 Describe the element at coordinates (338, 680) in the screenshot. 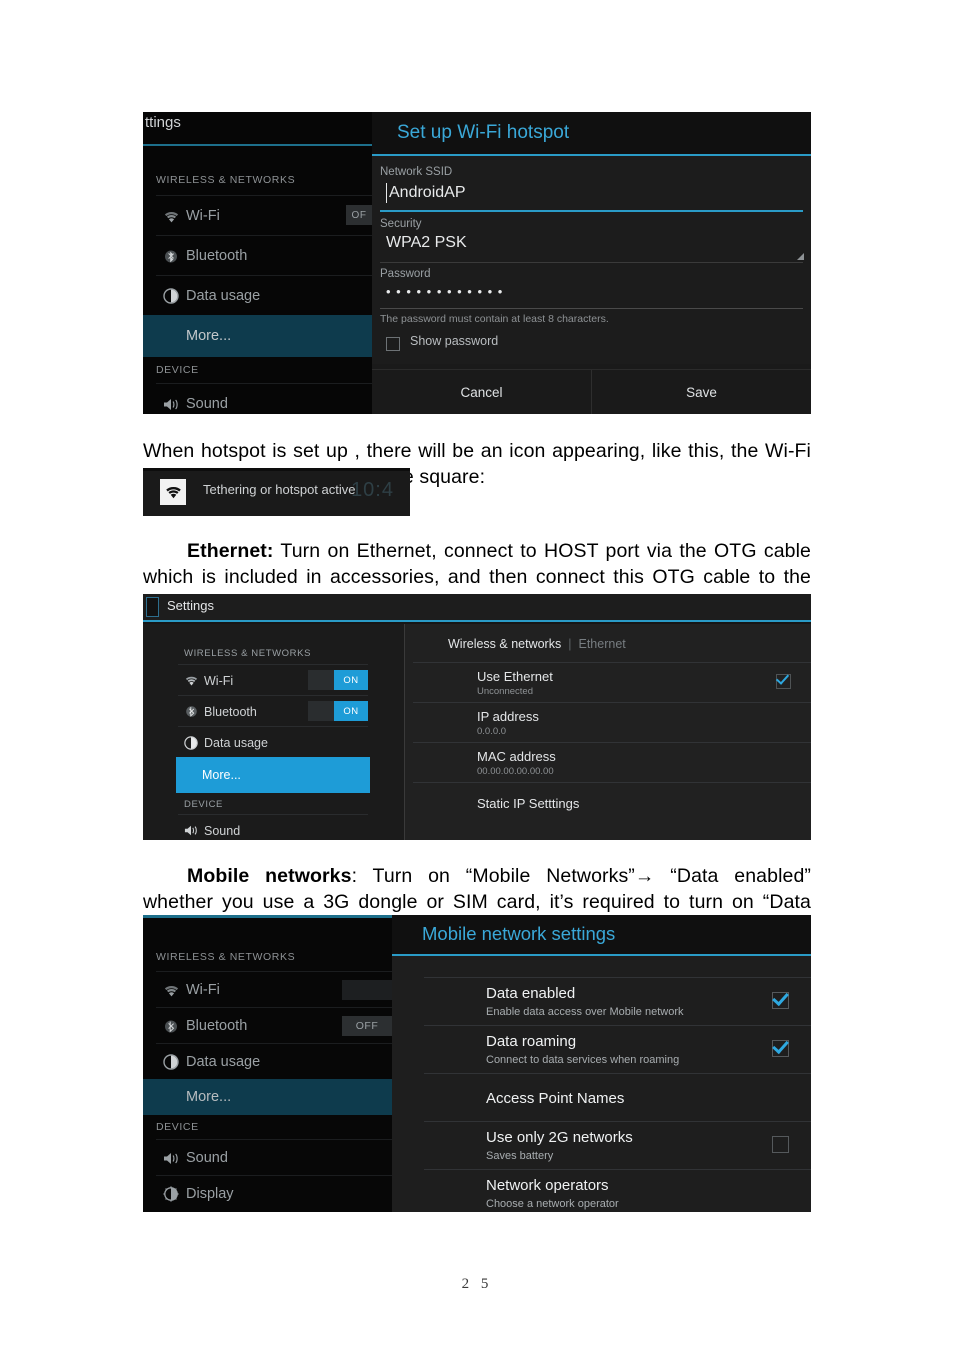

I see `shot2-wifi-toggle: ON` at that location.